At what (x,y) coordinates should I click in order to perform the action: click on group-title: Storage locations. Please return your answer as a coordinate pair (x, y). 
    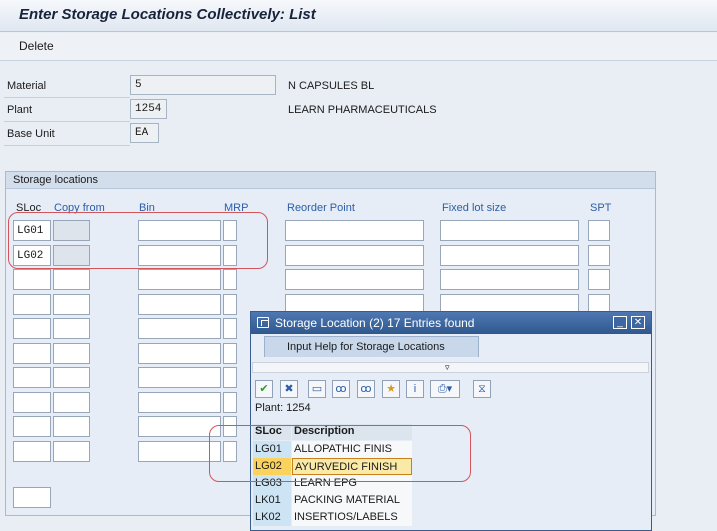
    Looking at the image, I should click on (330, 180).